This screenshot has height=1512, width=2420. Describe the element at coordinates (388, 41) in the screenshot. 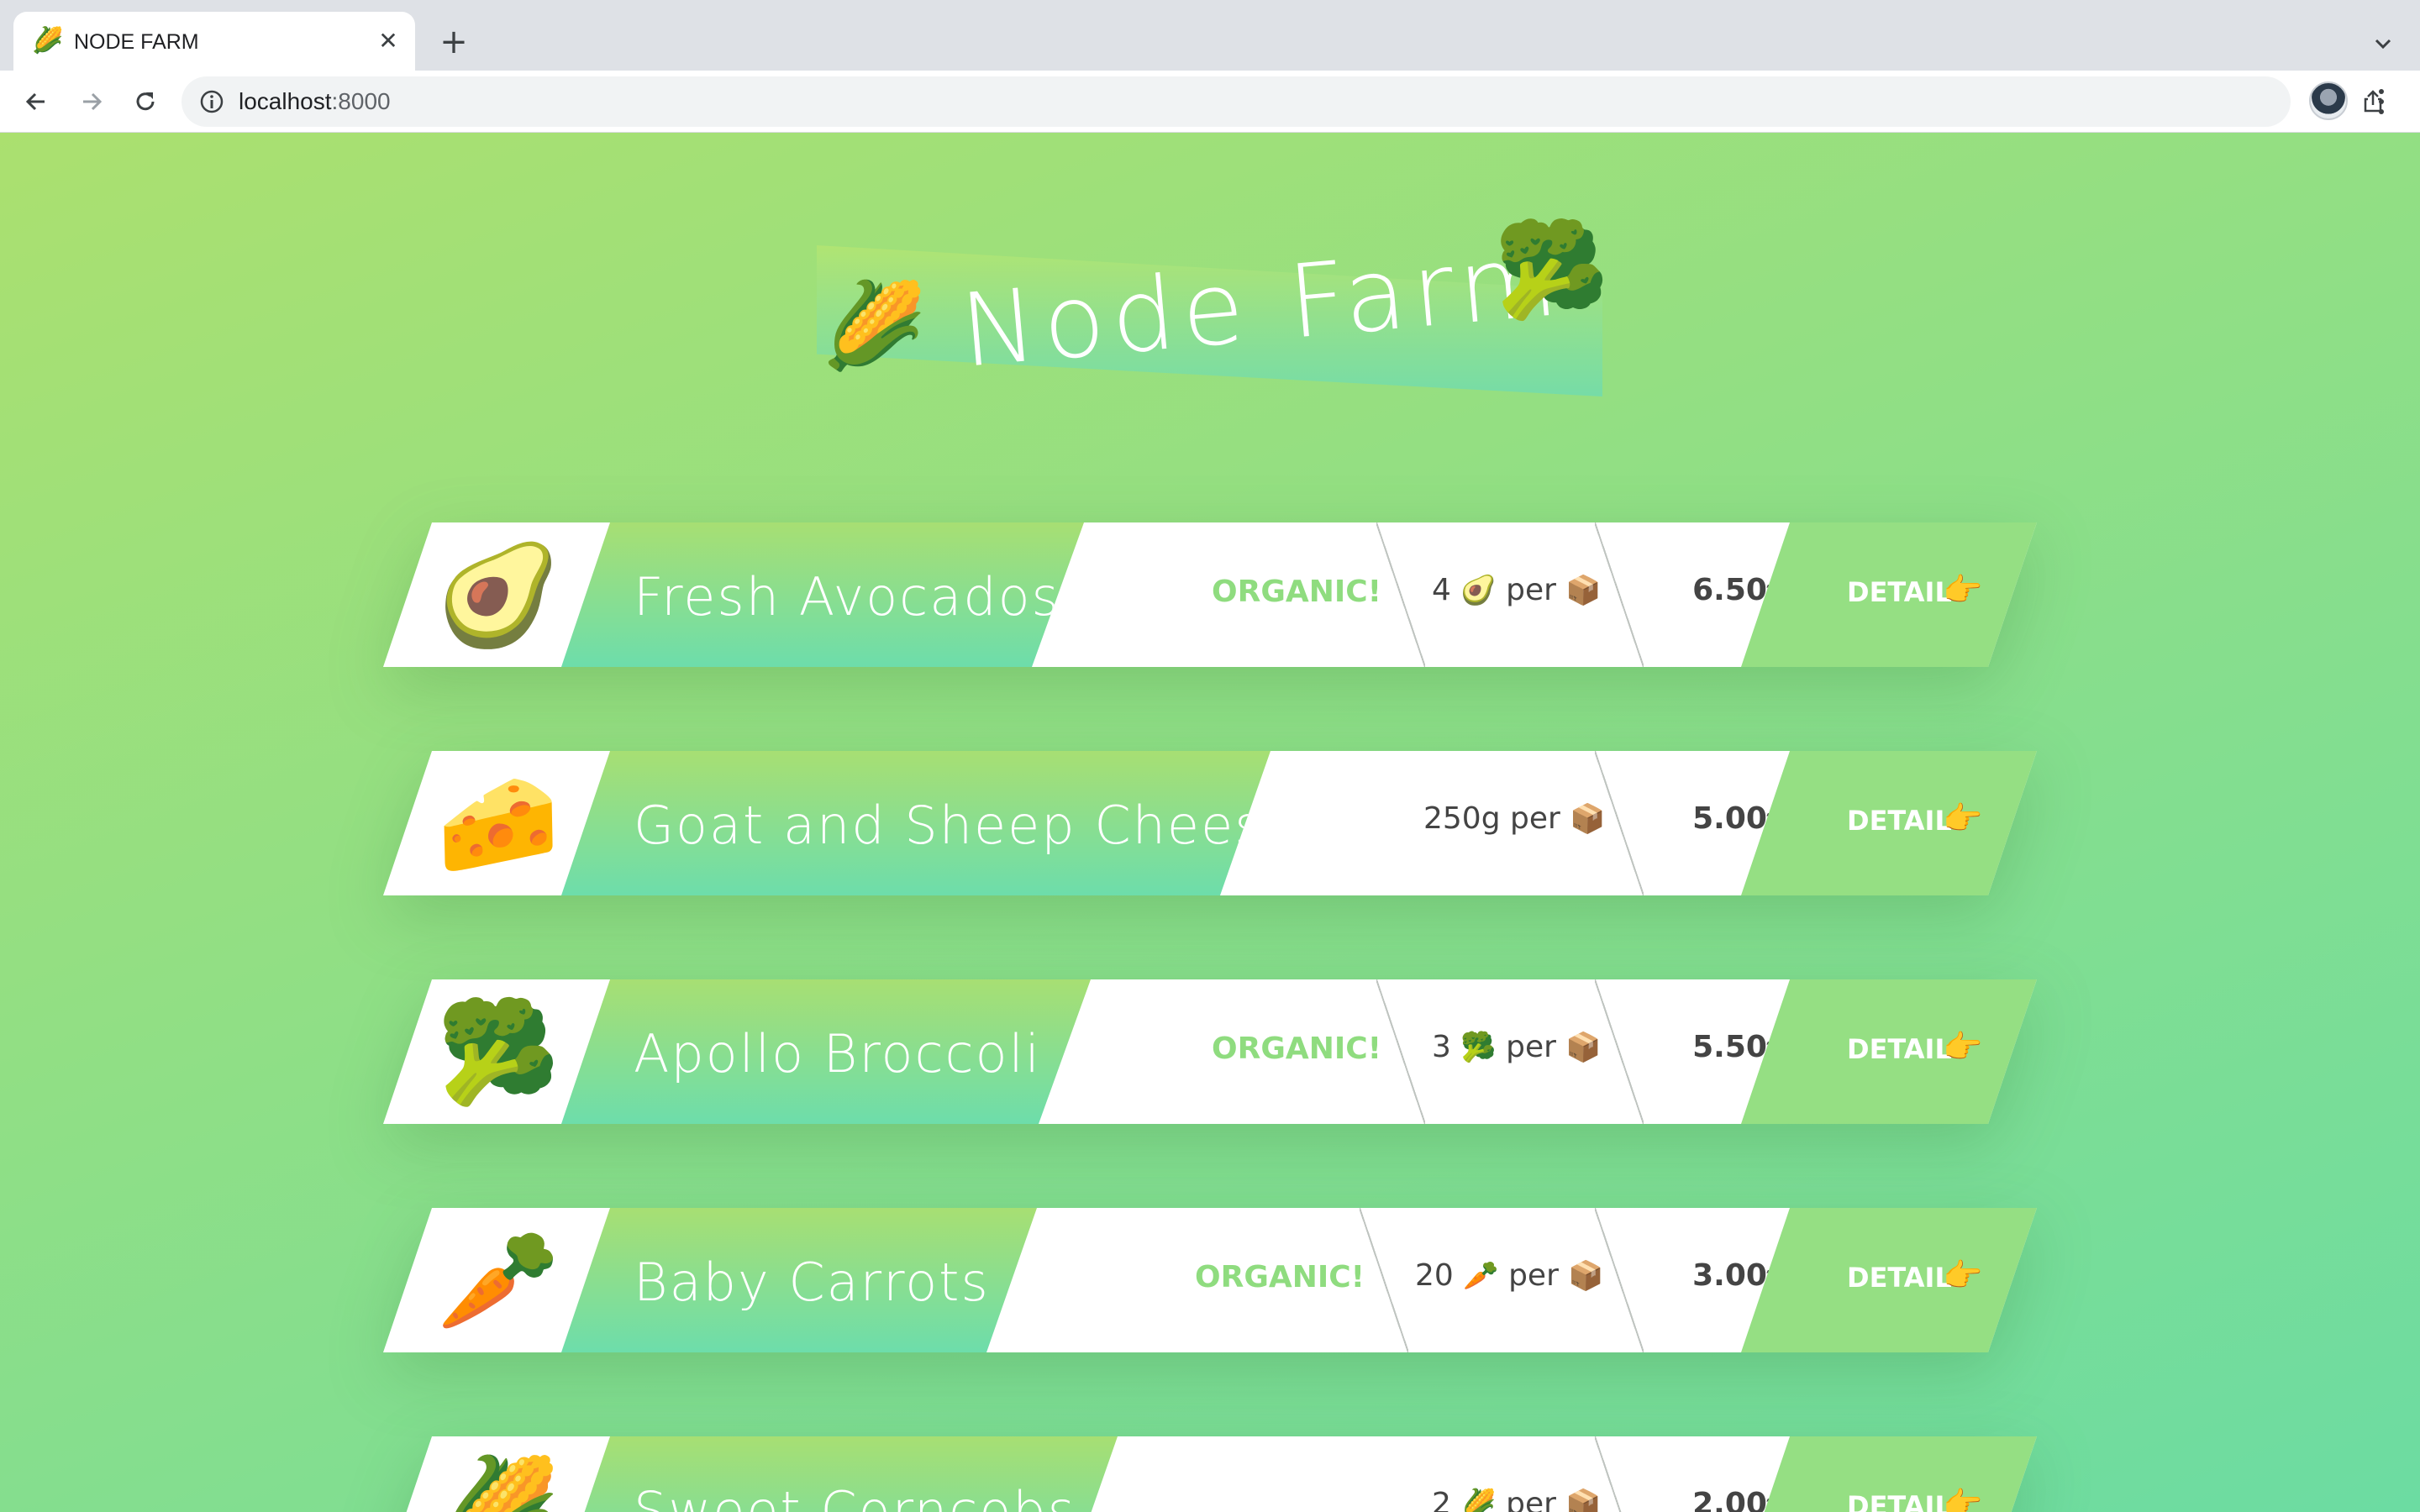

I see `close-tab-icon: ✕` at that location.